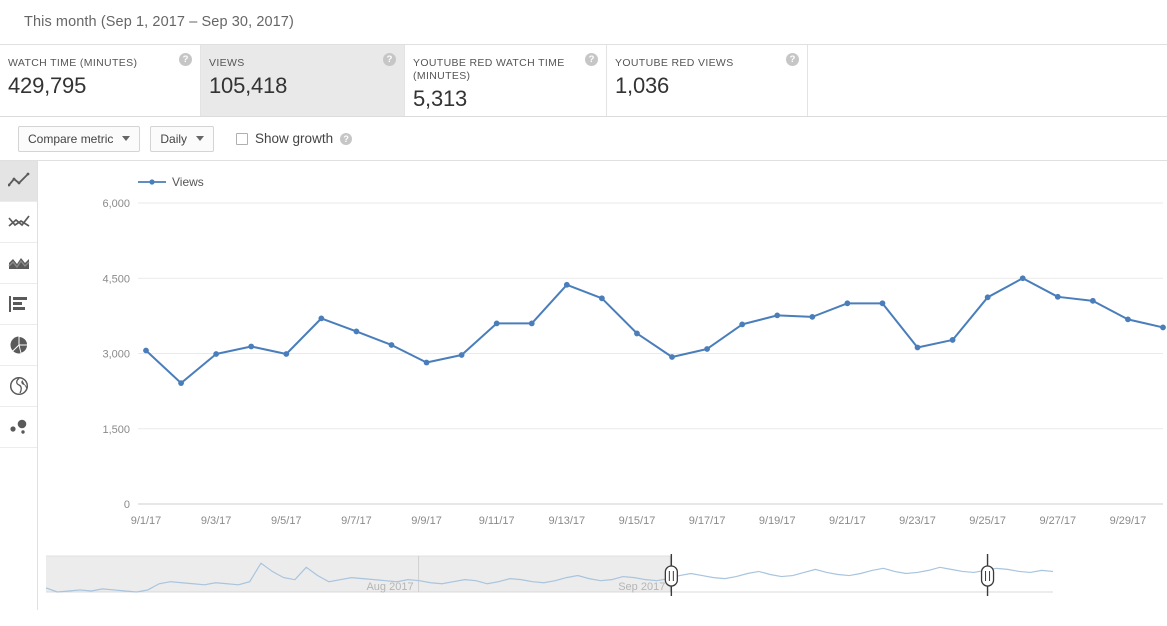  Describe the element at coordinates (641, 587) in the screenshot. I see `scrubber-month-label: Sep 2017` at that location.